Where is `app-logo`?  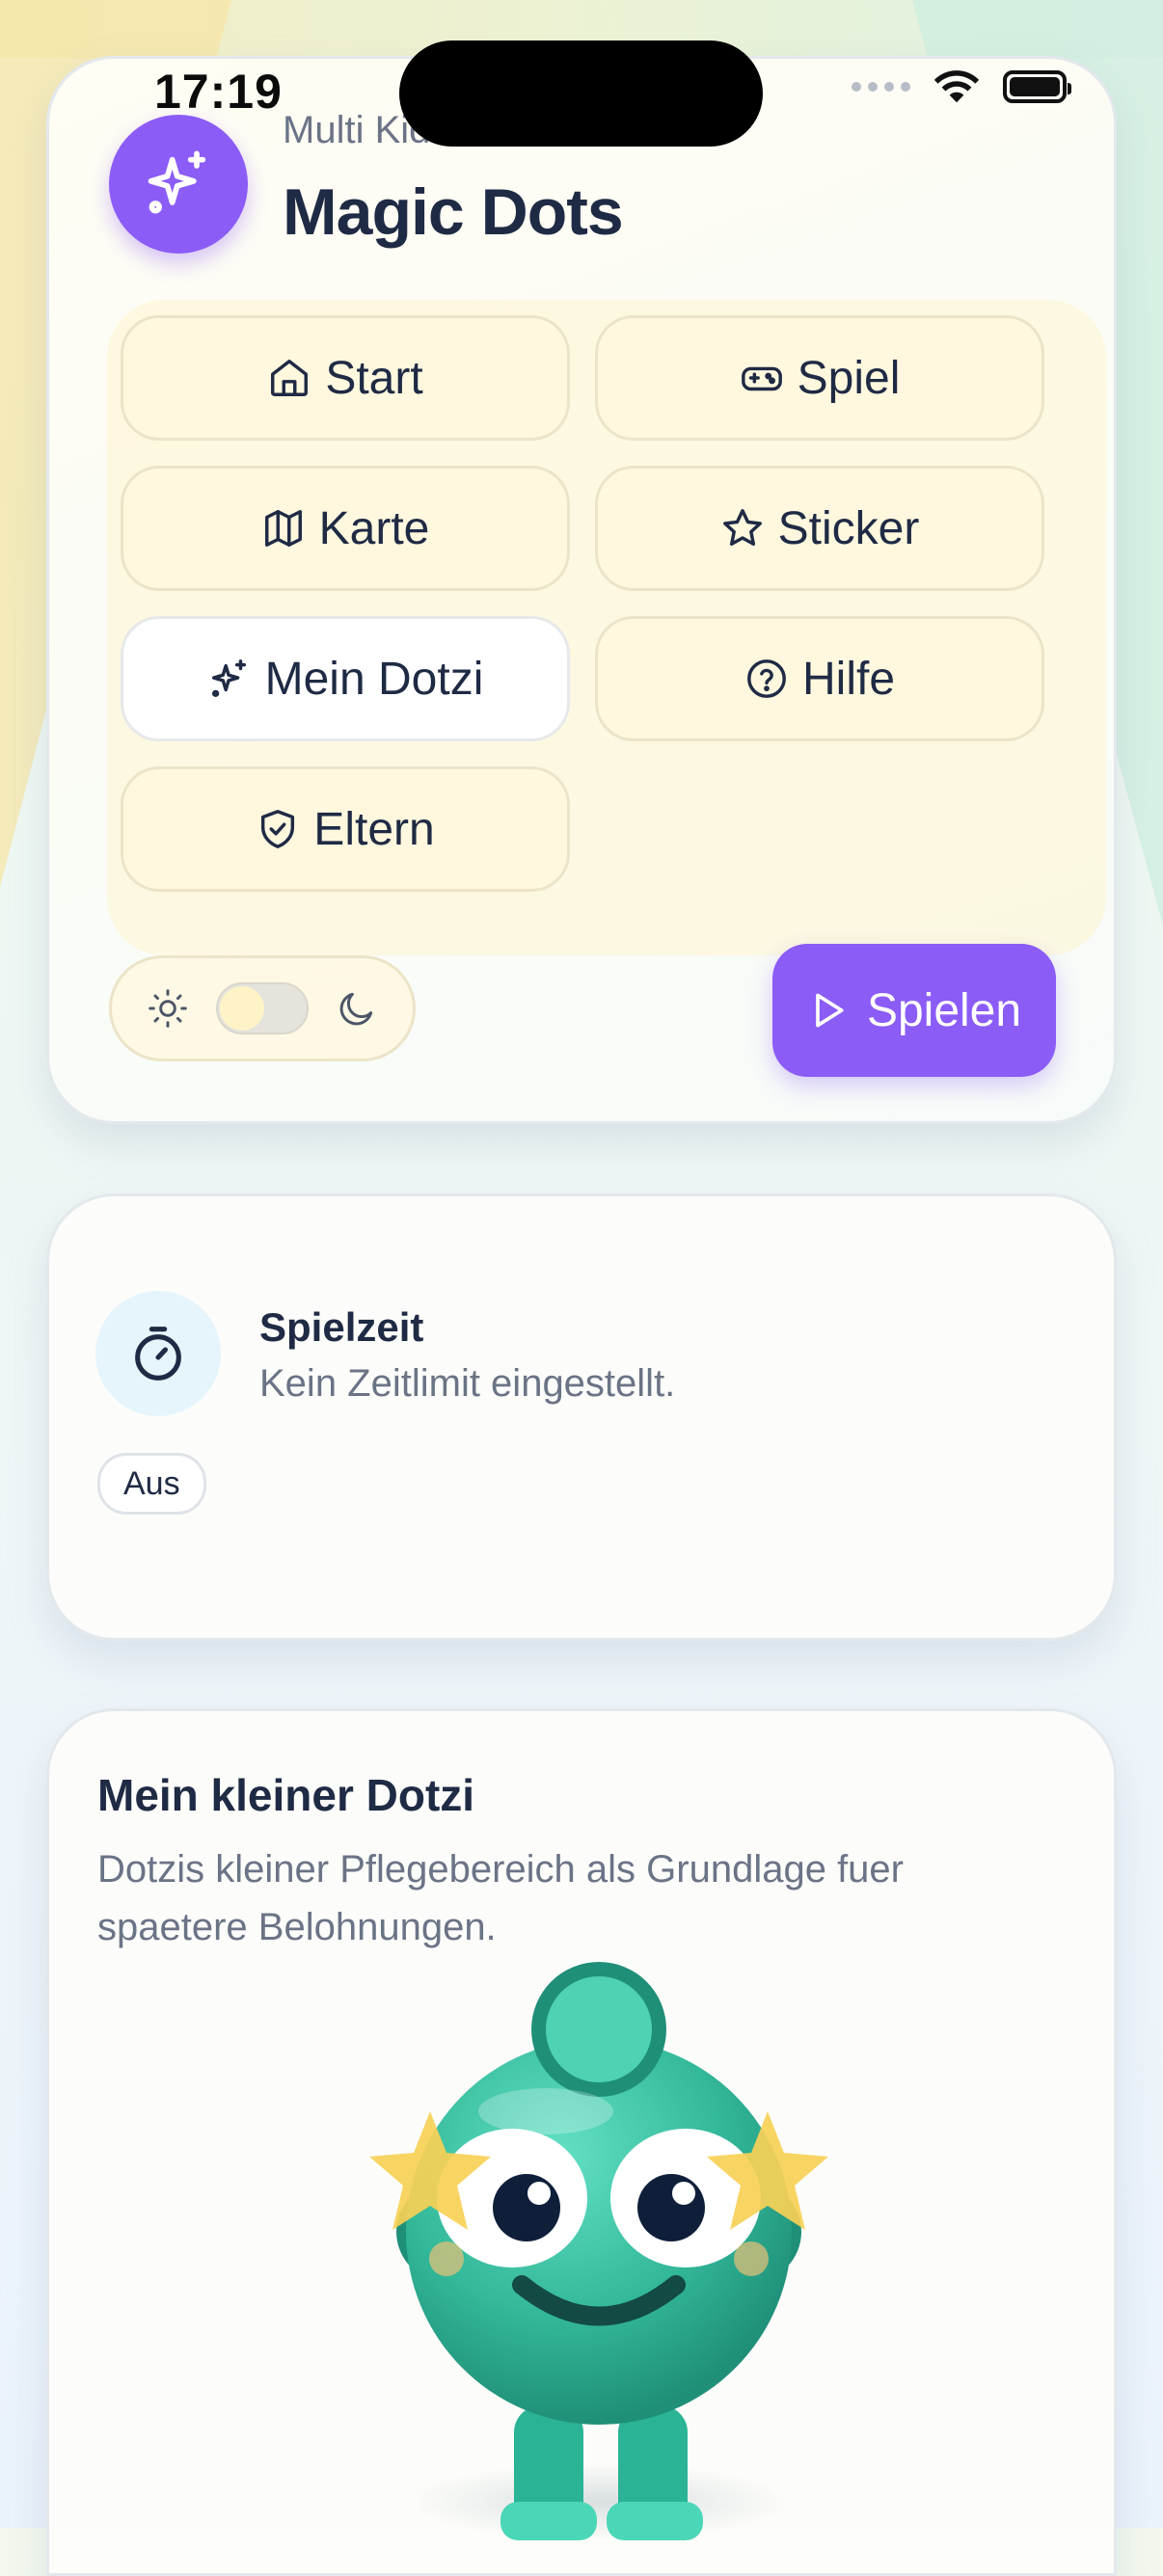 app-logo is located at coordinates (178, 185).